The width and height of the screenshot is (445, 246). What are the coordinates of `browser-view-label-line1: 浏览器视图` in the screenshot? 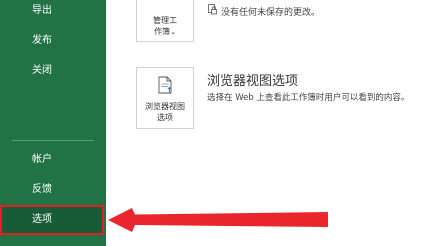 It's located at (165, 106).